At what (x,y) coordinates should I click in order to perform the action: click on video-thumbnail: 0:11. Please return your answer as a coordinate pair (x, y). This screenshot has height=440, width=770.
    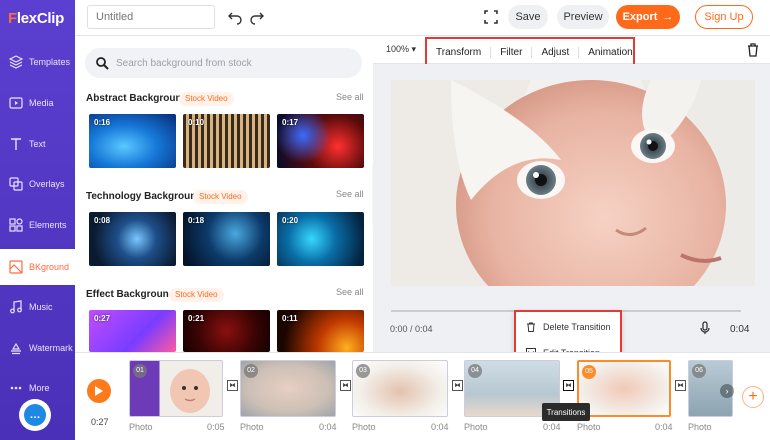
    Looking at the image, I should click on (320, 331).